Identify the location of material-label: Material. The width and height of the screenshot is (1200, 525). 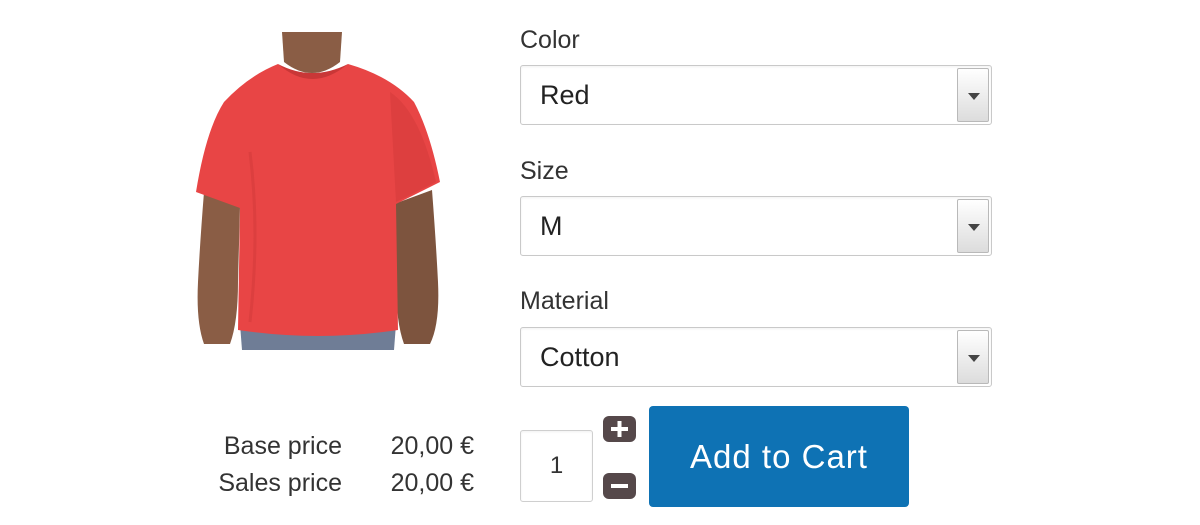
(564, 301).